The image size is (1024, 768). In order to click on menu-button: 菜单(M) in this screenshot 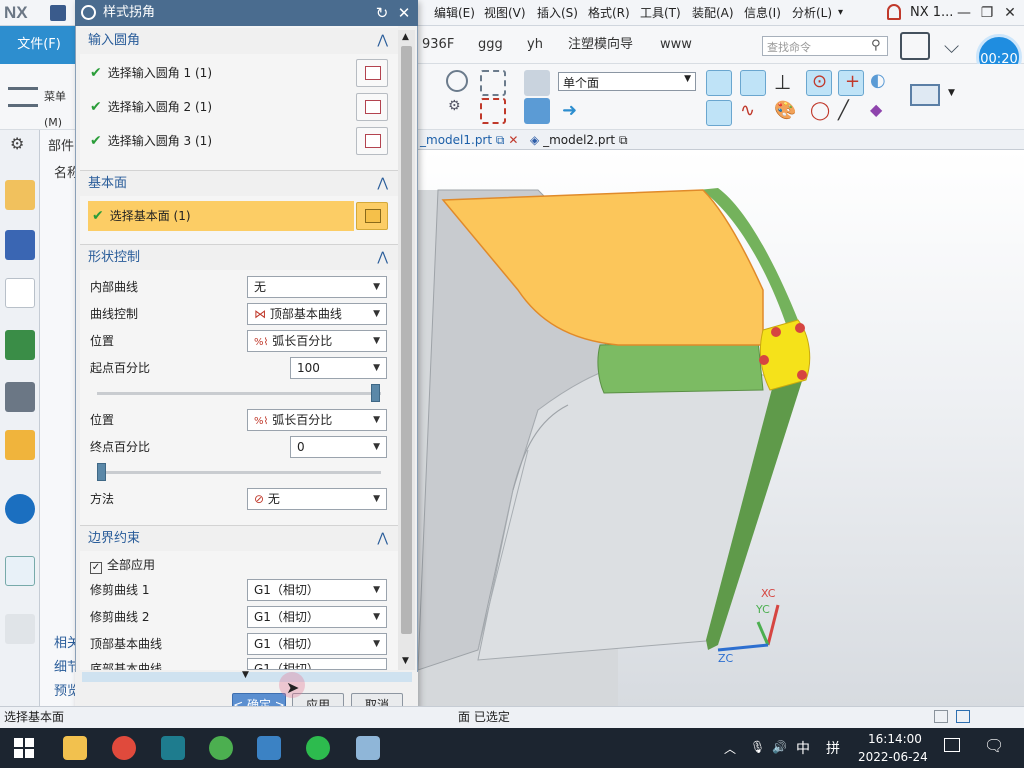, I will do `click(43, 106)`.